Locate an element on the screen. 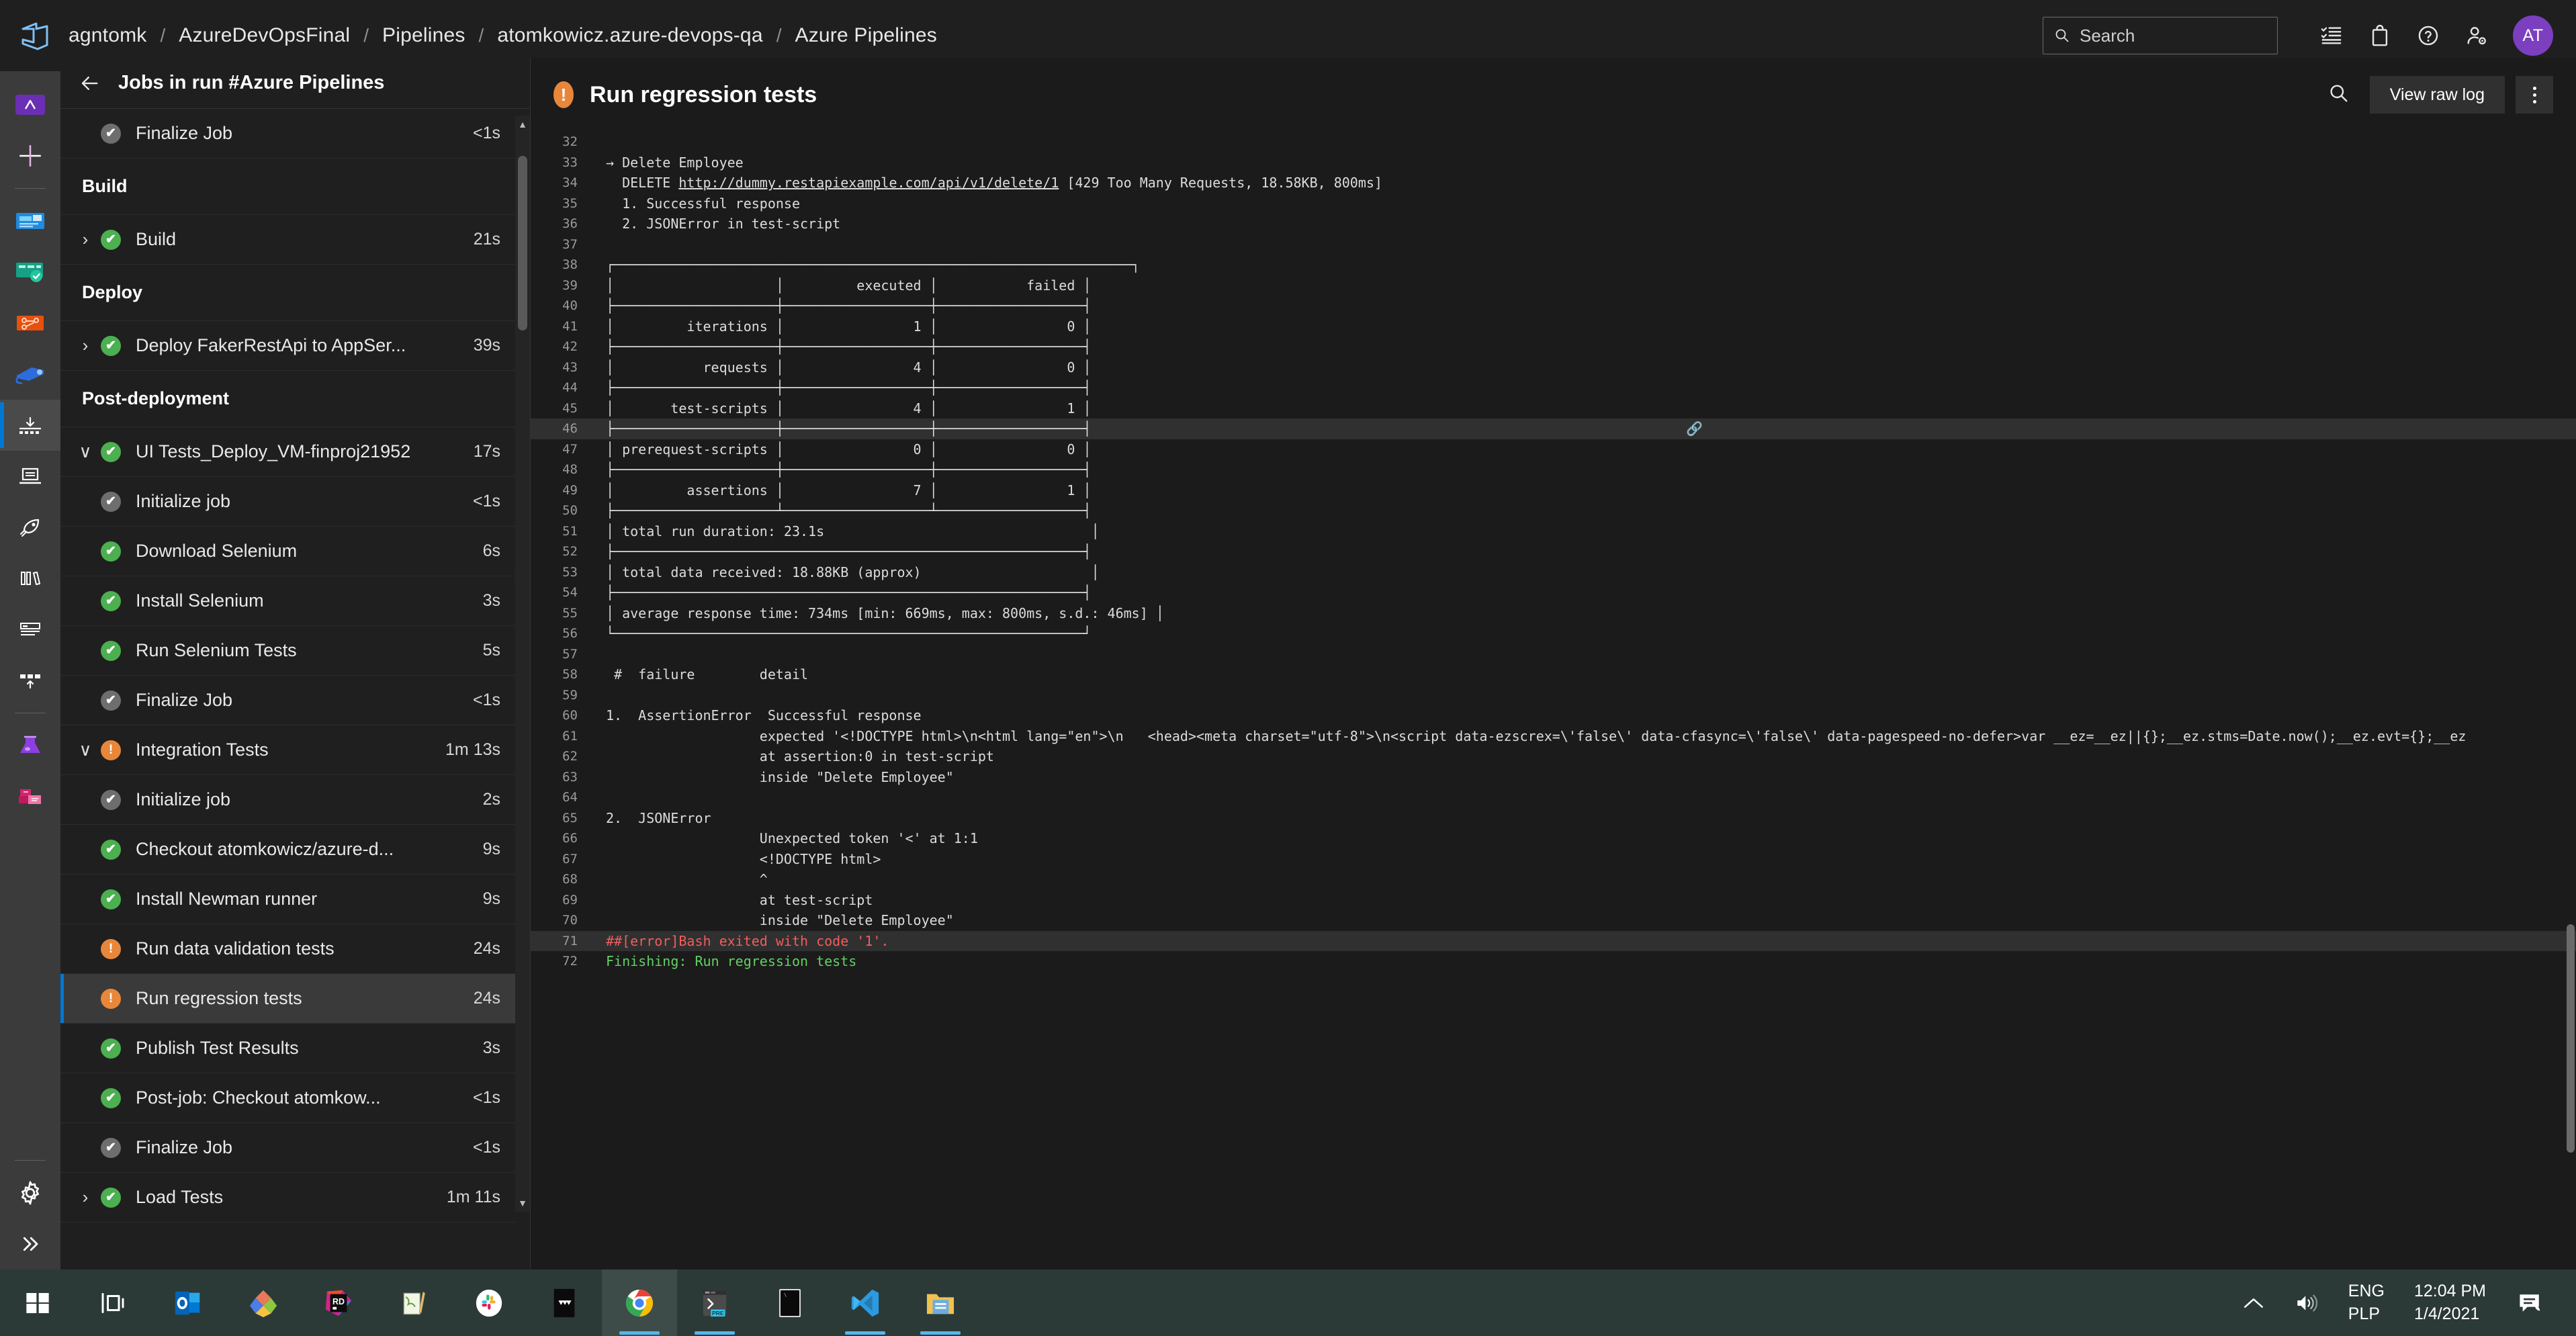 The width and height of the screenshot is (2576, 1336). rail-item-project-avatar is located at coordinates (30, 104).